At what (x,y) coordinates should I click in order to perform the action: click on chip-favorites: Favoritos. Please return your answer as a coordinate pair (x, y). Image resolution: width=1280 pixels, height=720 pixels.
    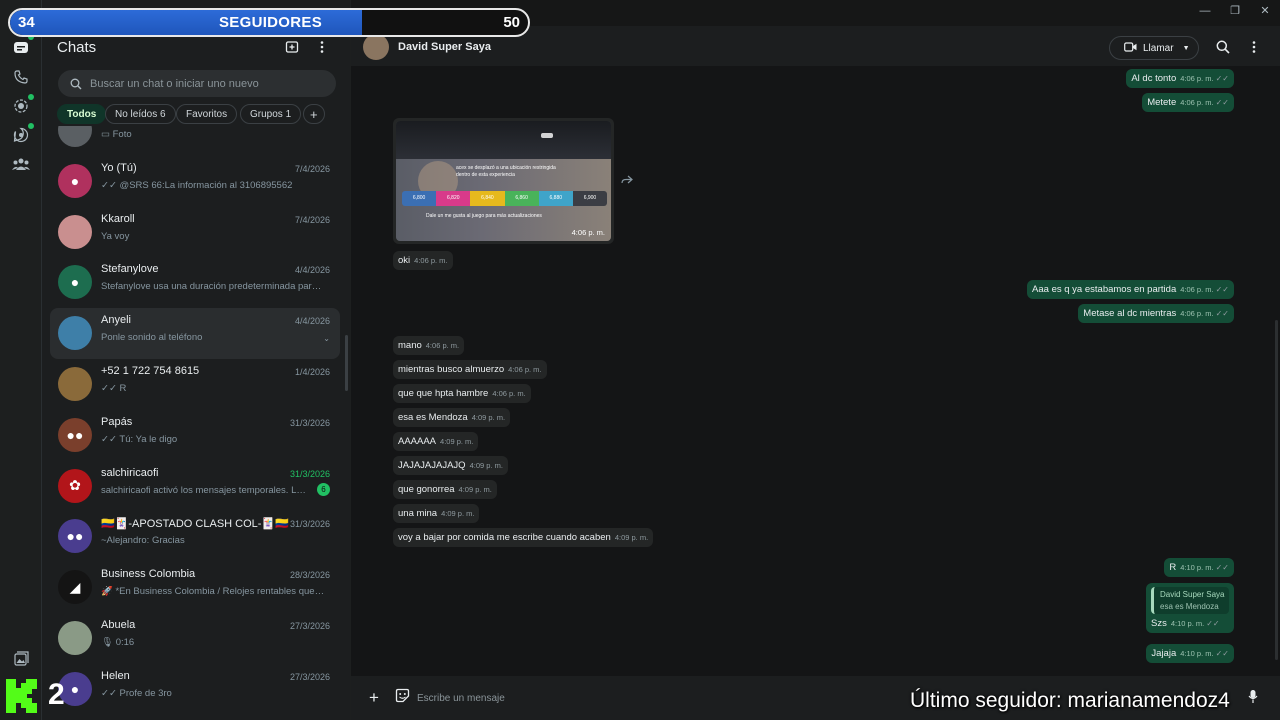
    Looking at the image, I should click on (207, 114).